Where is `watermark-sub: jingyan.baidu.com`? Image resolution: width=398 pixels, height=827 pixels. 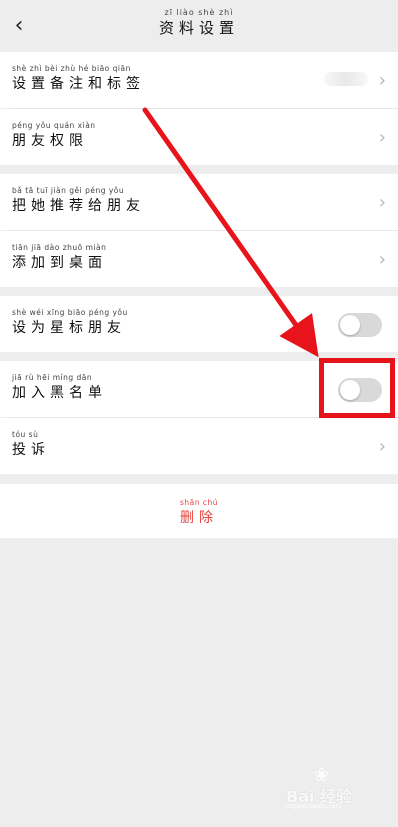 watermark-sub: jingyan.baidu.com is located at coordinates (314, 806).